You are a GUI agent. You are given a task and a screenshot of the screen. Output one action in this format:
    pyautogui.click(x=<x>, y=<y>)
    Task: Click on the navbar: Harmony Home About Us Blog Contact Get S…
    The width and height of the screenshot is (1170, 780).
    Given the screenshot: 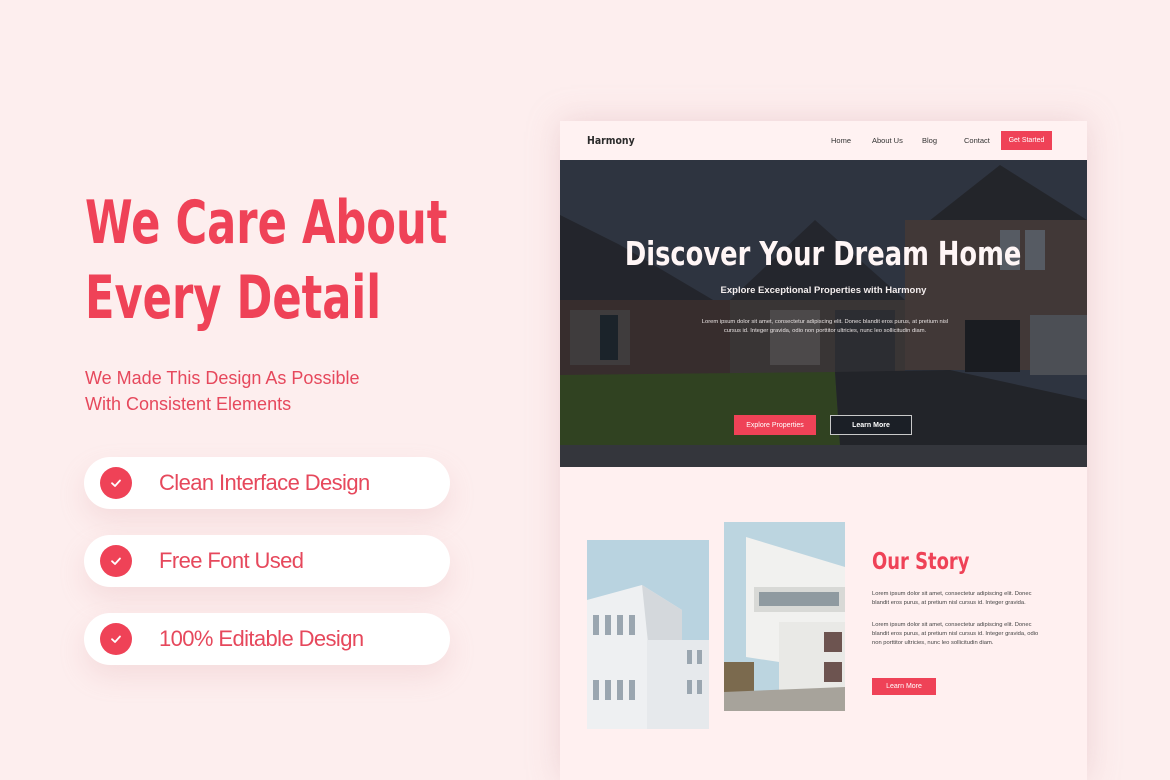 What is the action you would take?
    pyautogui.click(x=823, y=140)
    